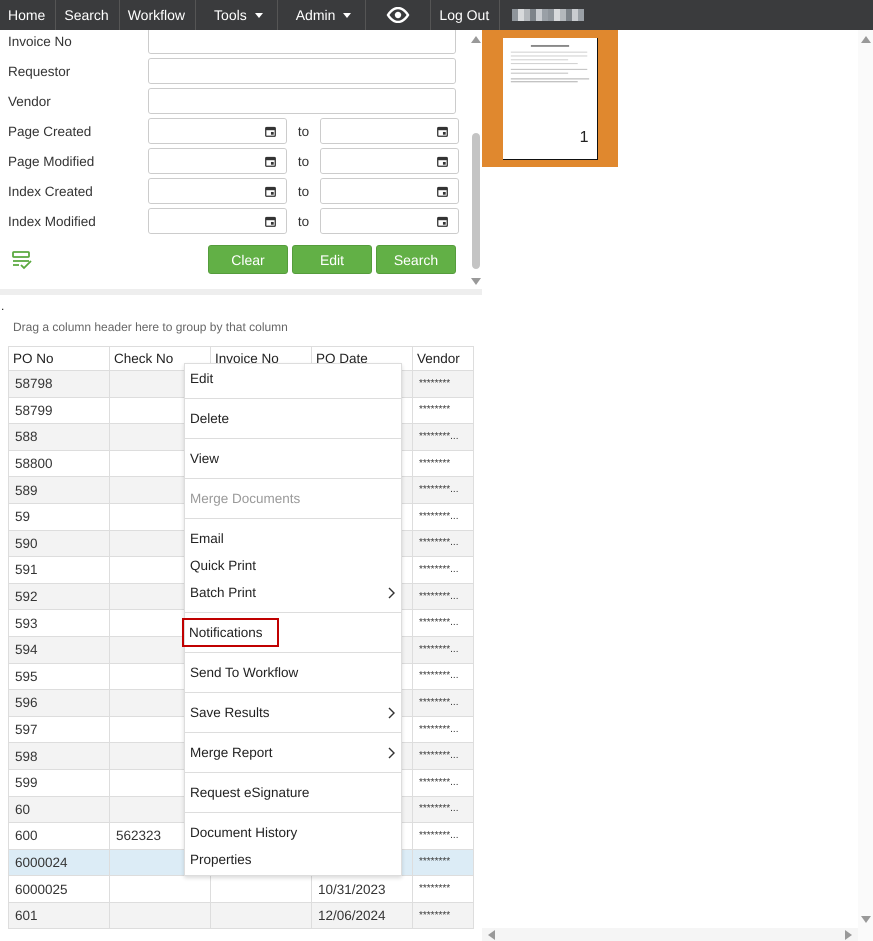 The image size is (873, 941). Describe the element at coordinates (26, 730) in the screenshot. I see `table-cell: 597` at that location.